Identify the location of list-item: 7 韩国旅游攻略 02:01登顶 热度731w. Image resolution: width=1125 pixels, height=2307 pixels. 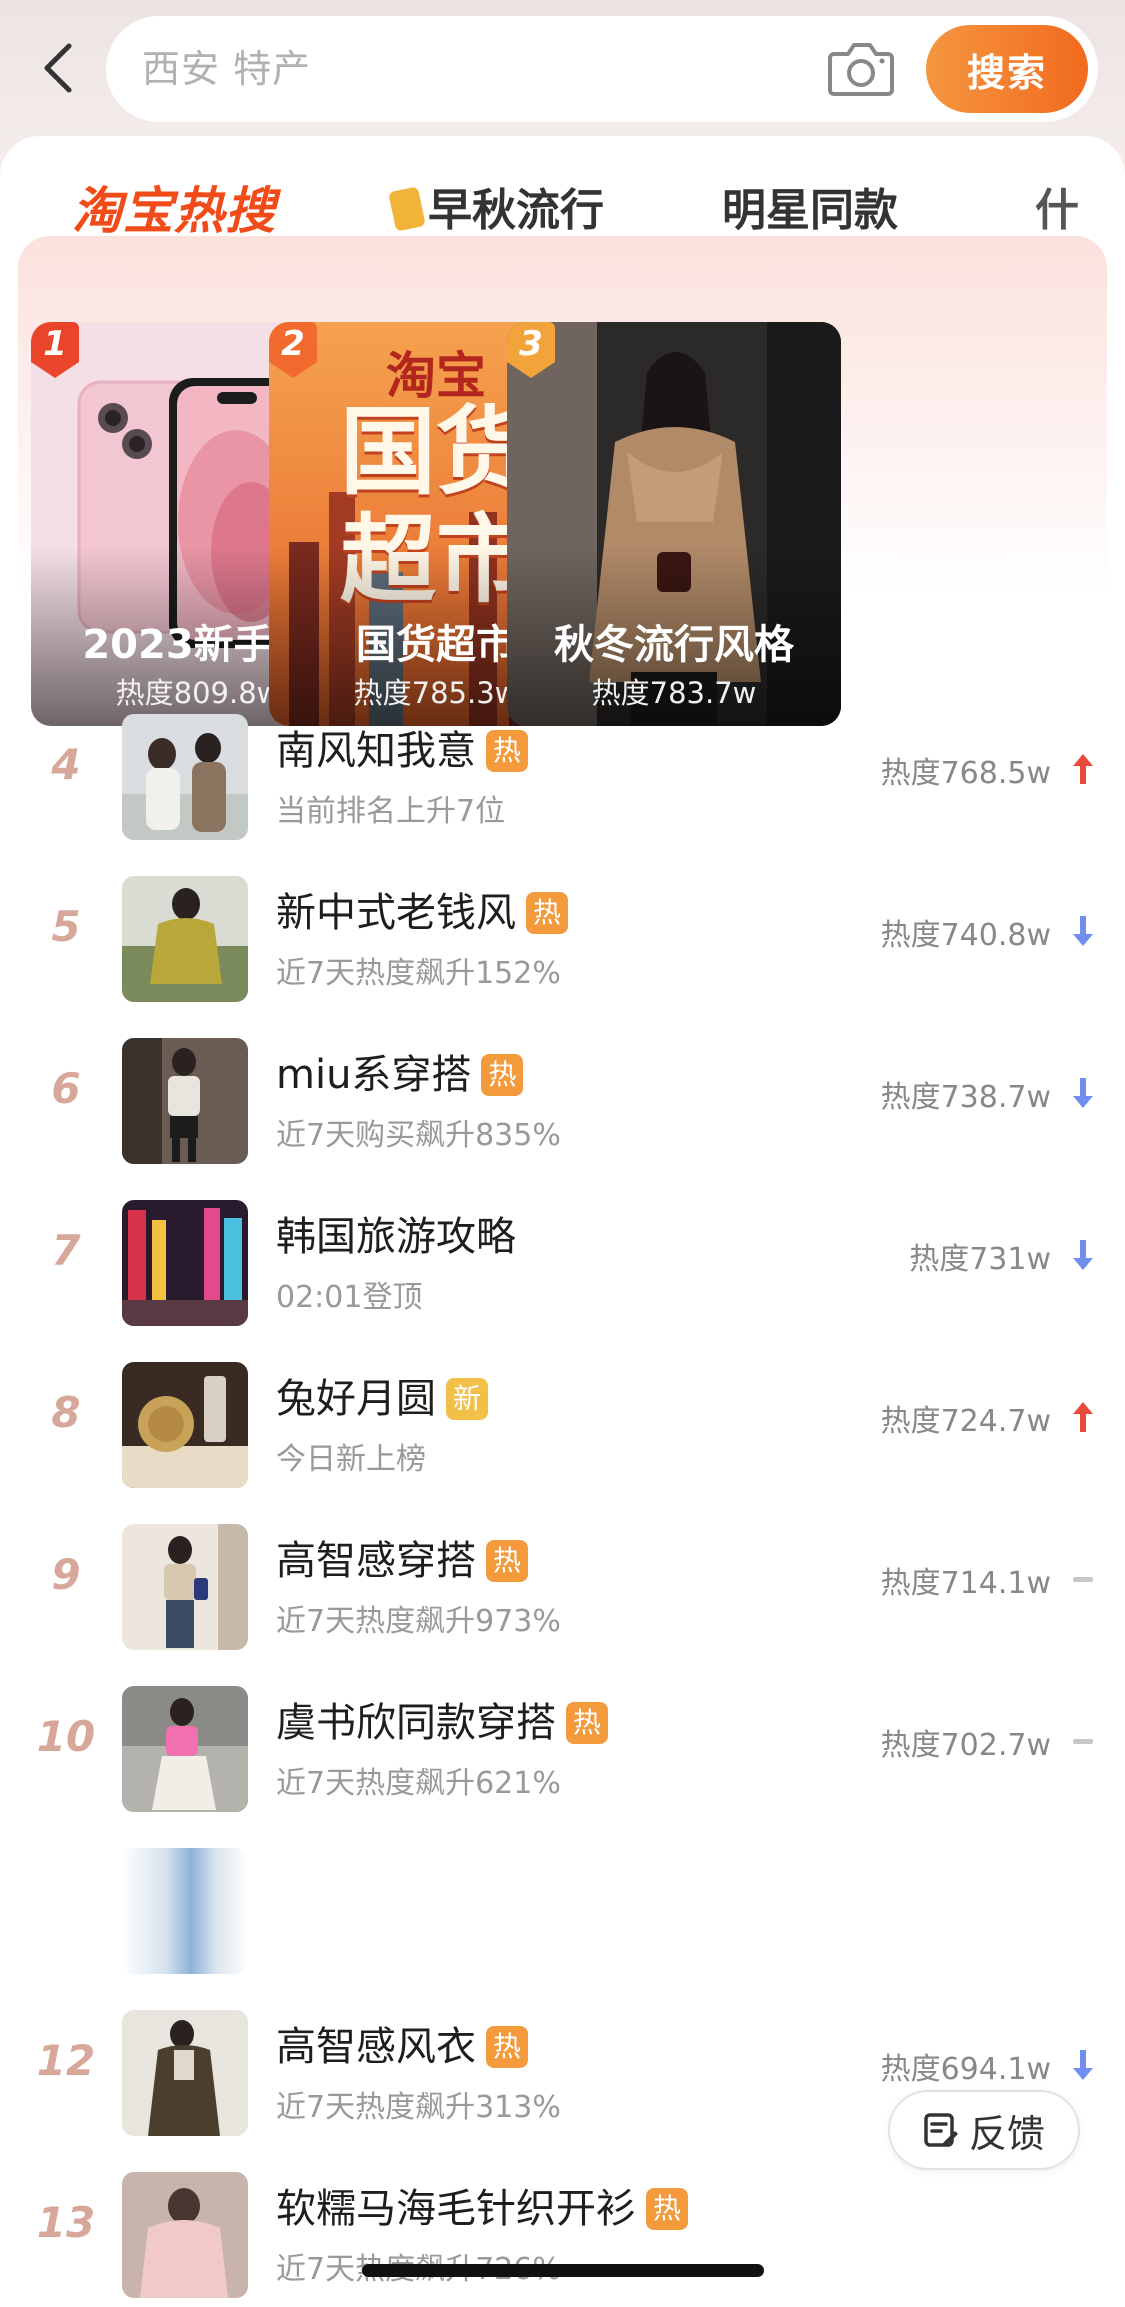
(562, 1263).